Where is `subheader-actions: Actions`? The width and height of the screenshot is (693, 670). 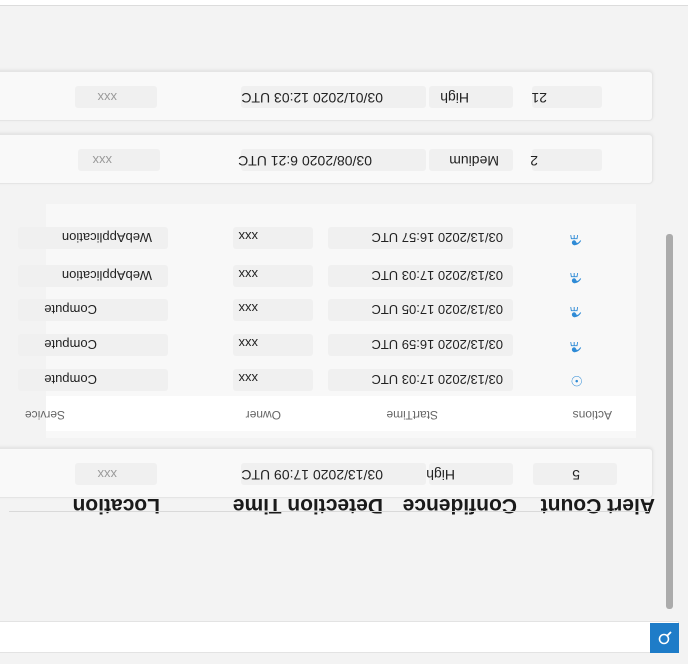
subheader-actions: Actions is located at coordinates (592, 415).